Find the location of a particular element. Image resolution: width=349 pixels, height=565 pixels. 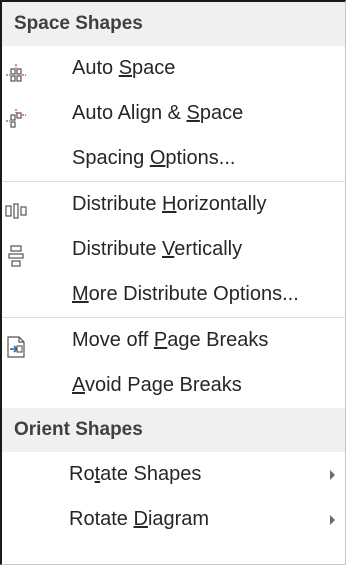

menu-item-move-off-page-breaks: Move off Page Breaks is located at coordinates (173, 340).